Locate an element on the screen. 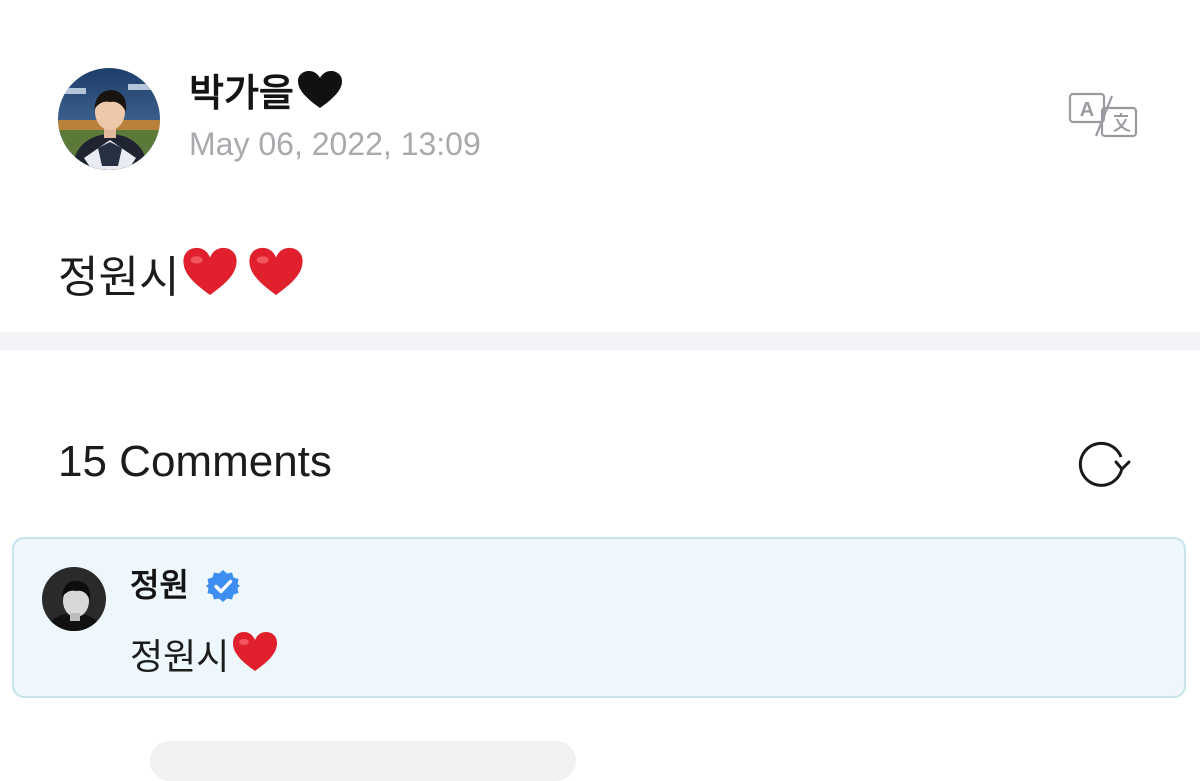  post-body: 정원시 is located at coordinates (181, 277).